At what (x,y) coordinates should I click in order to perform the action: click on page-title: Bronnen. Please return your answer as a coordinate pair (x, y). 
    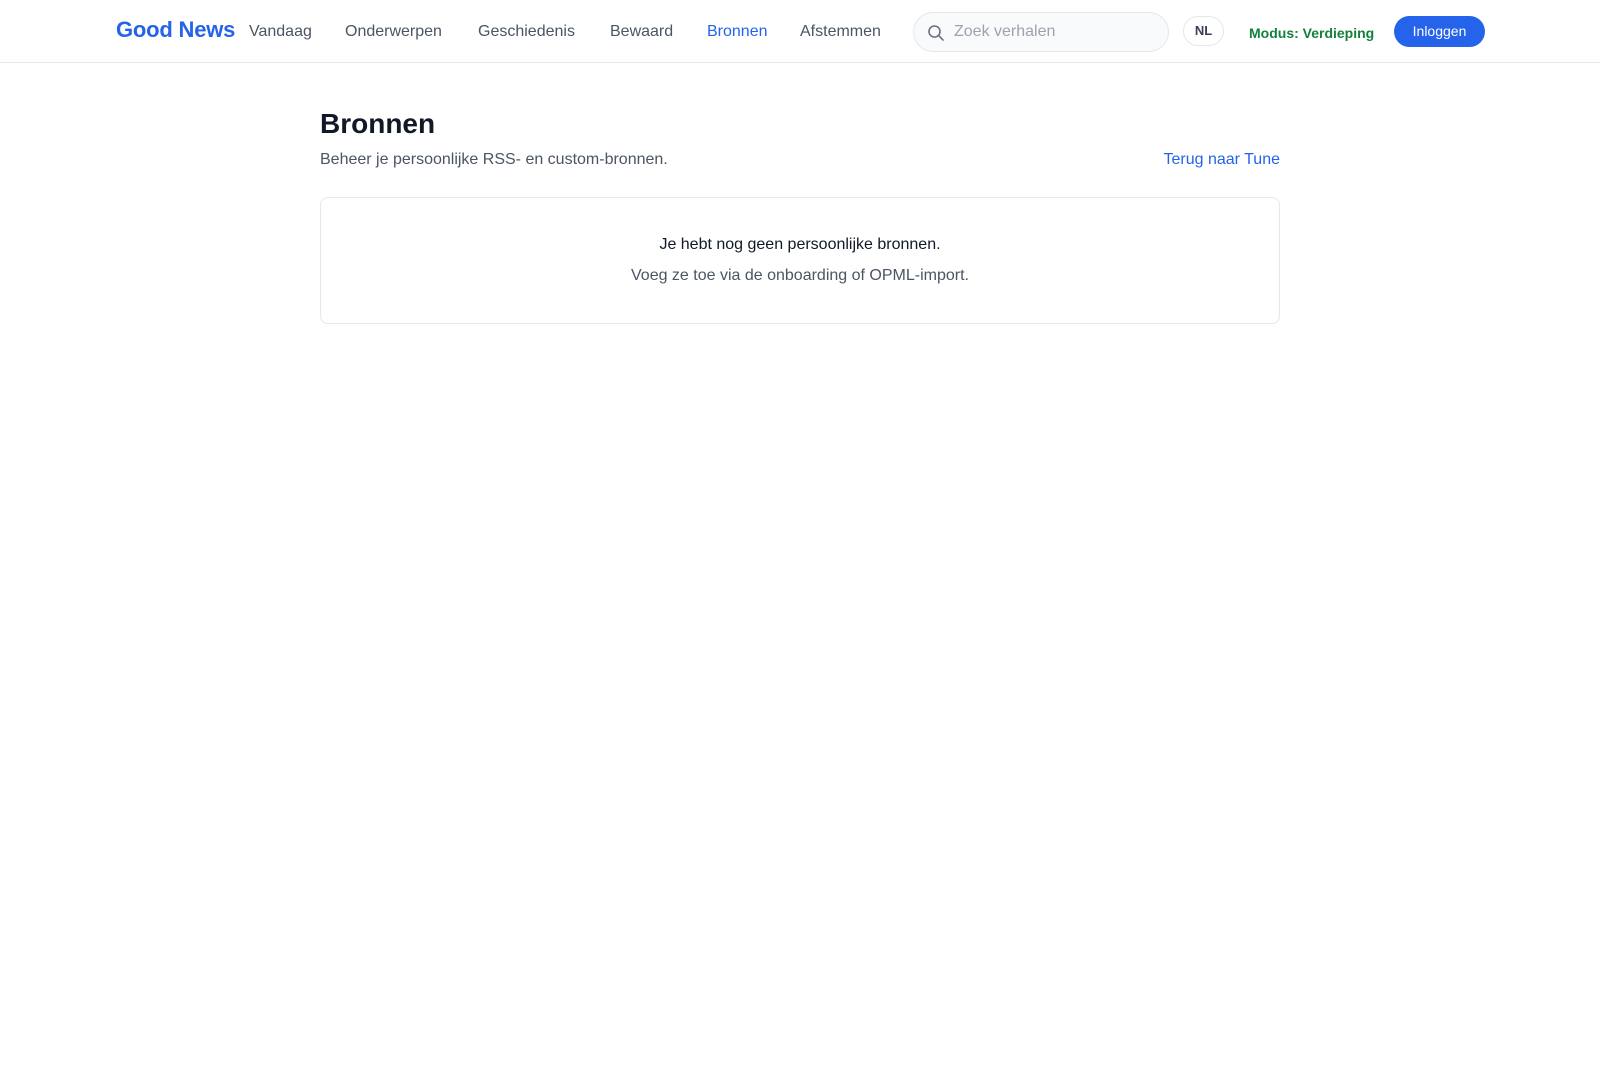
    Looking at the image, I should click on (378, 123).